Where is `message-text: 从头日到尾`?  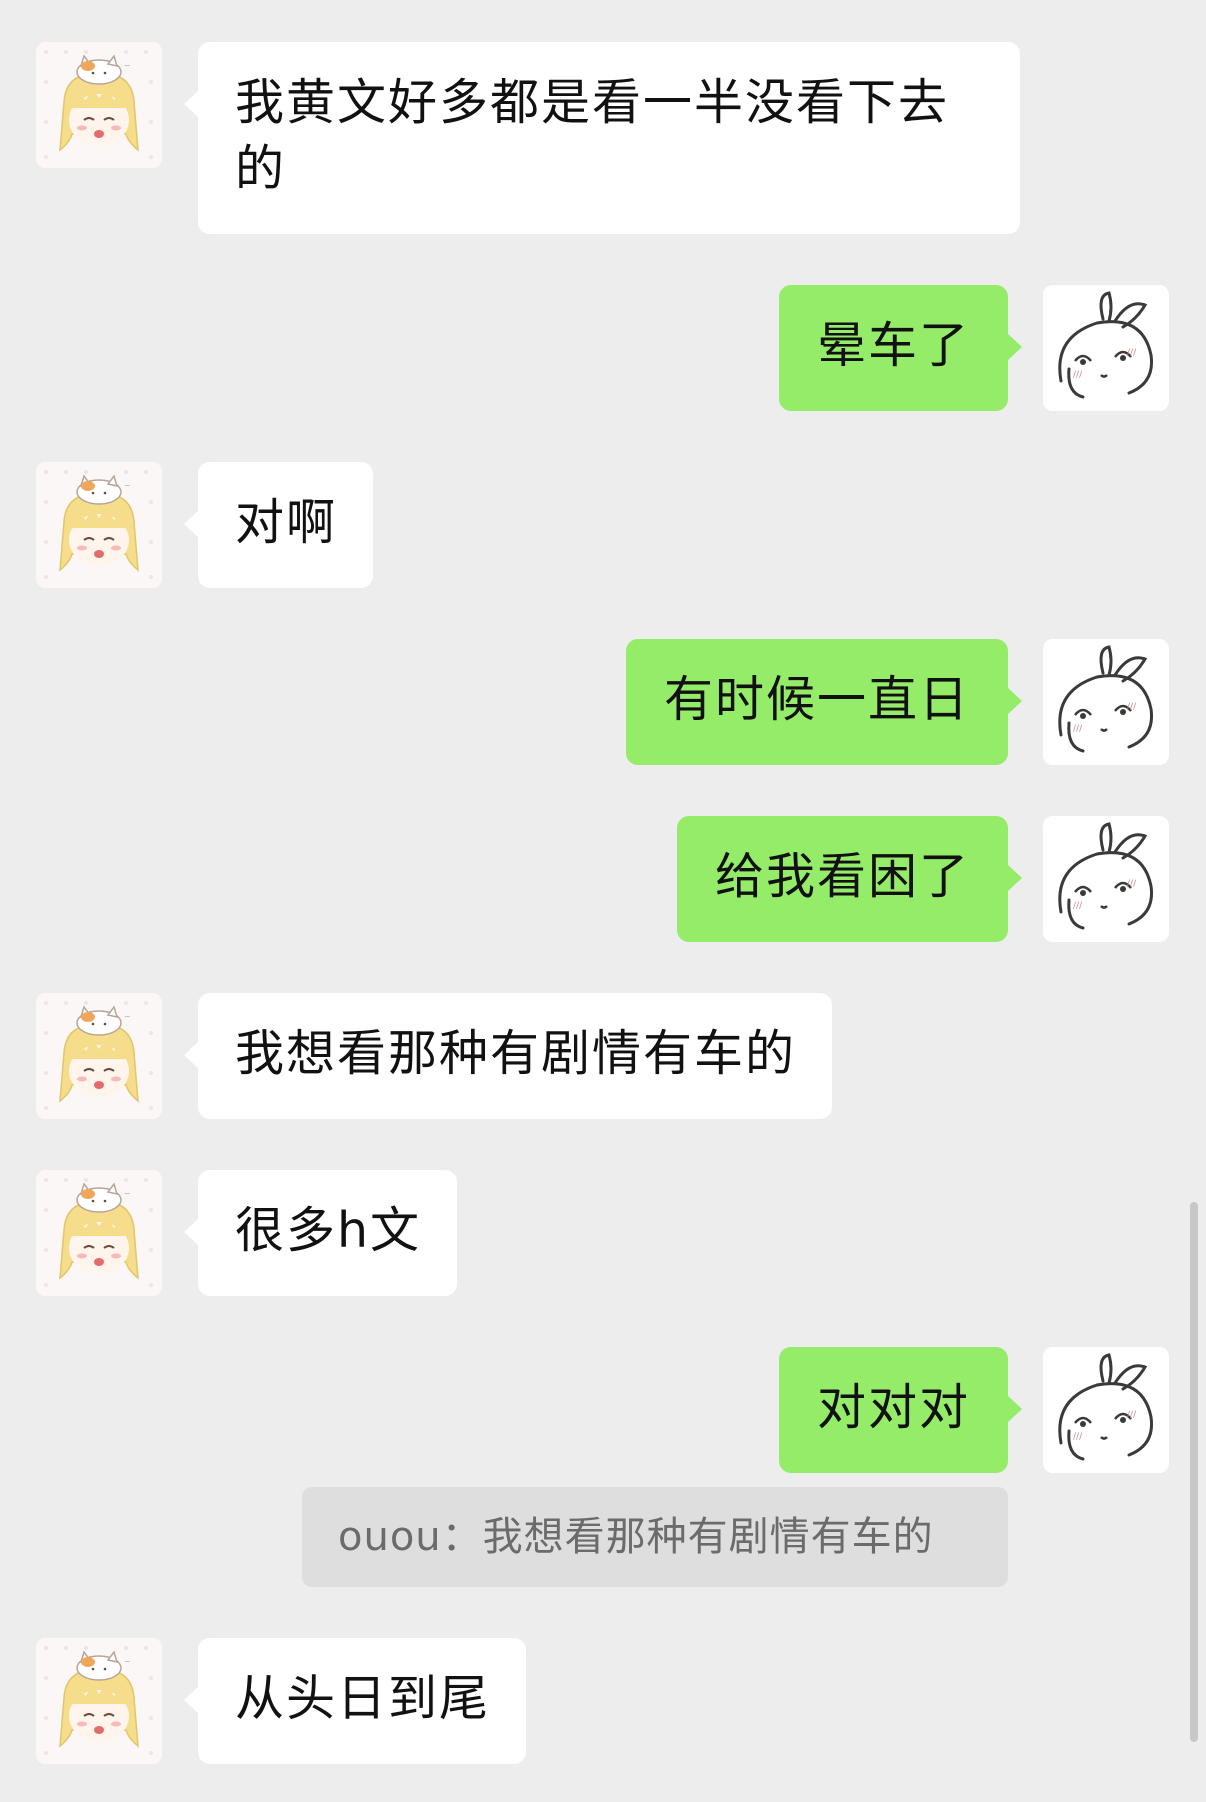
message-text: 从头日到尾 is located at coordinates (363, 1698).